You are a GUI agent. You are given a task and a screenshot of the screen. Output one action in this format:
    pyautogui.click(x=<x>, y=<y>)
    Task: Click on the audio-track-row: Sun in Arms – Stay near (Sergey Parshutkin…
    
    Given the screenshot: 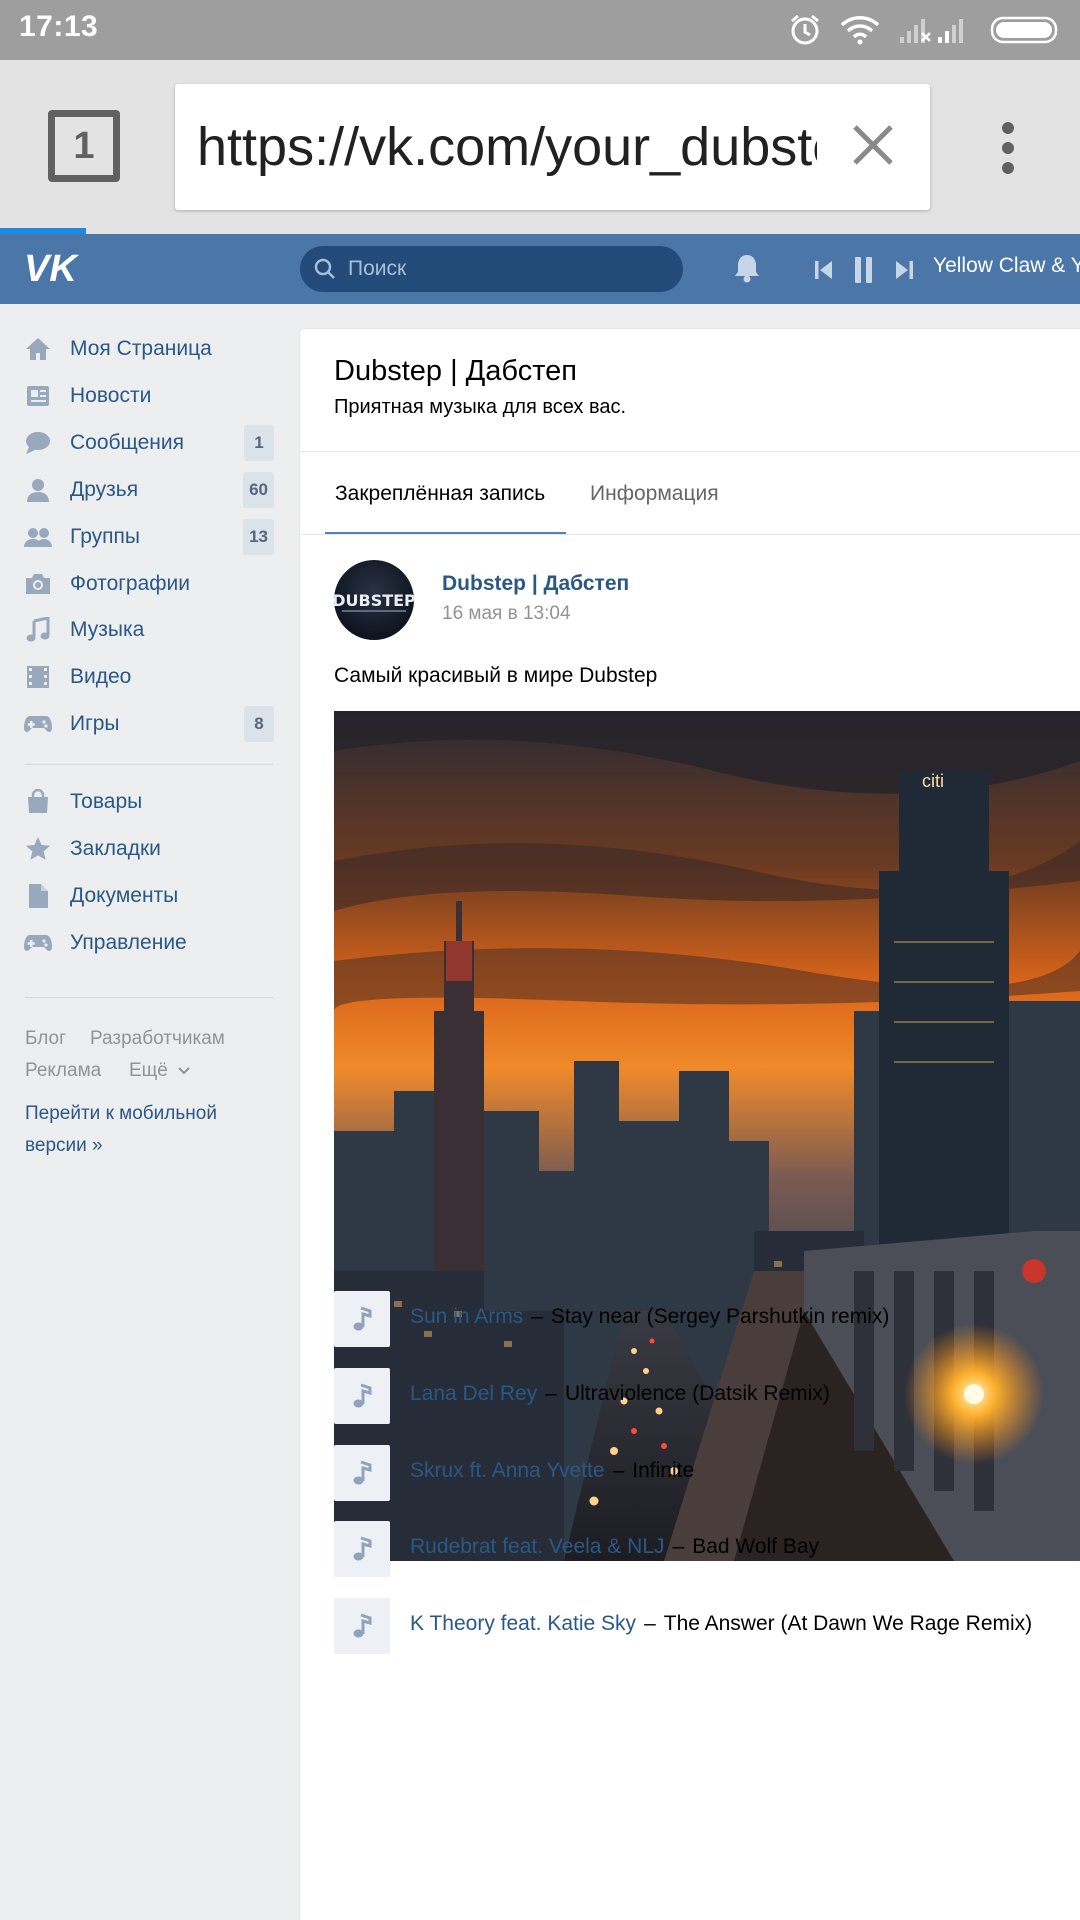 What is the action you would take?
    pyautogui.click(x=704, y=1320)
    